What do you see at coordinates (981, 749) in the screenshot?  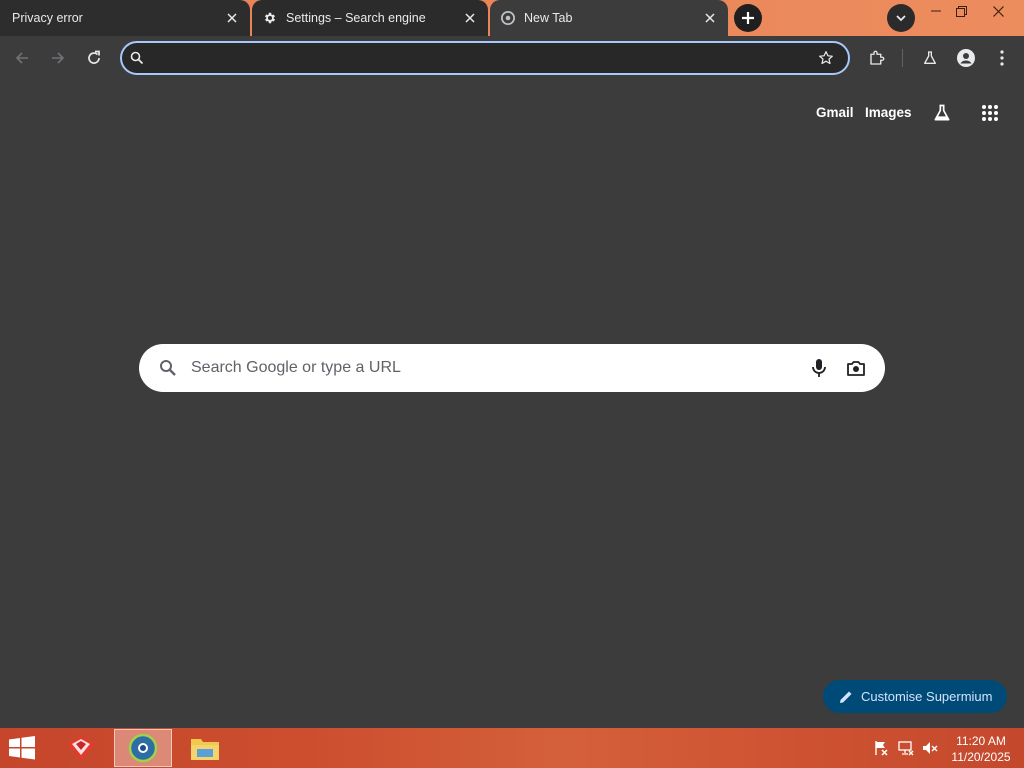 I see `taskbar-clock: 11:20 AM 11/20/2025` at bounding box center [981, 749].